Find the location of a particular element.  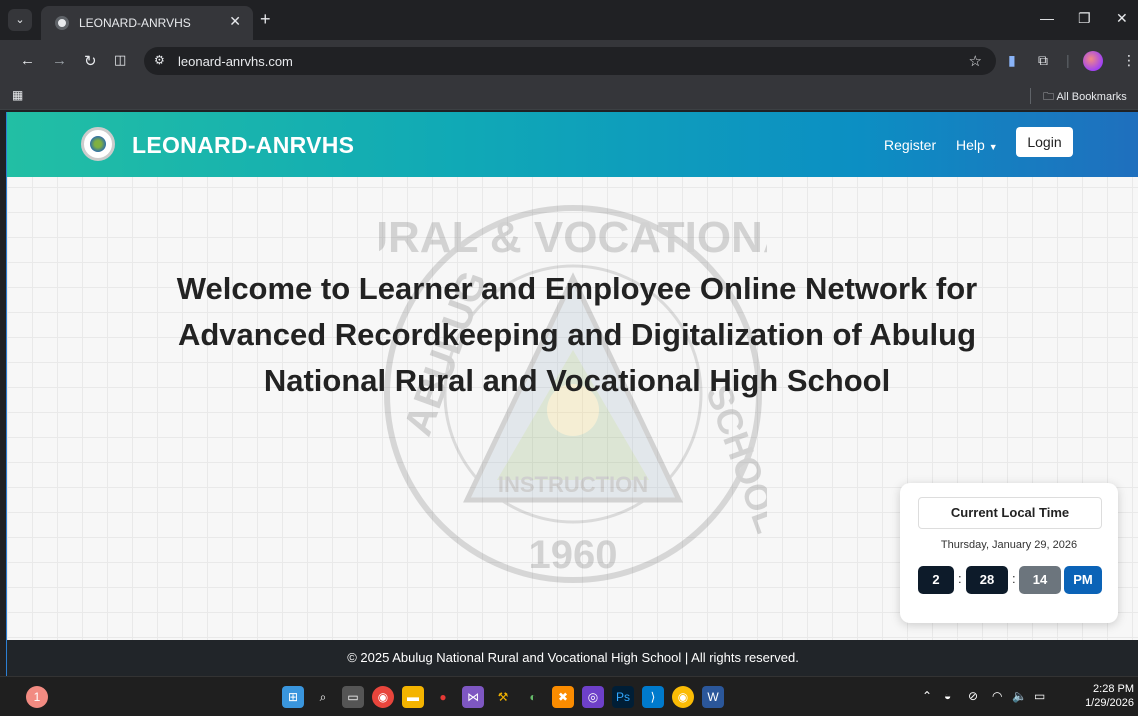

tray-overflow-icon: ⌃ is located at coordinates (927, 696).